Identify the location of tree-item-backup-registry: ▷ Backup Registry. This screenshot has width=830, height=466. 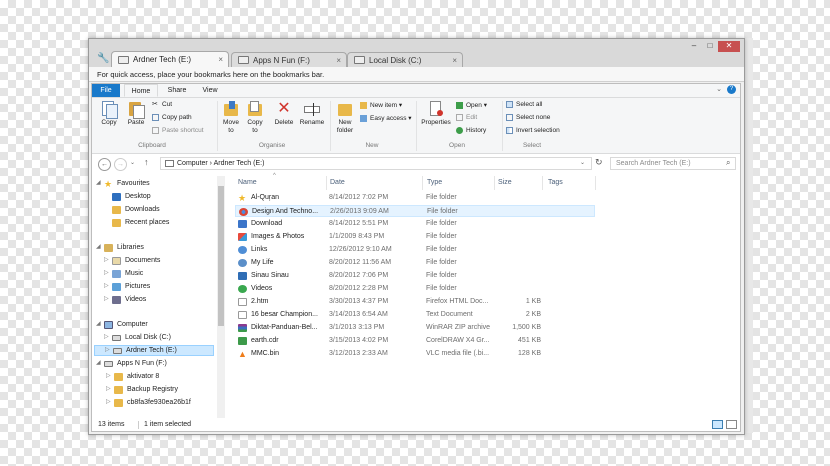
(142, 389).